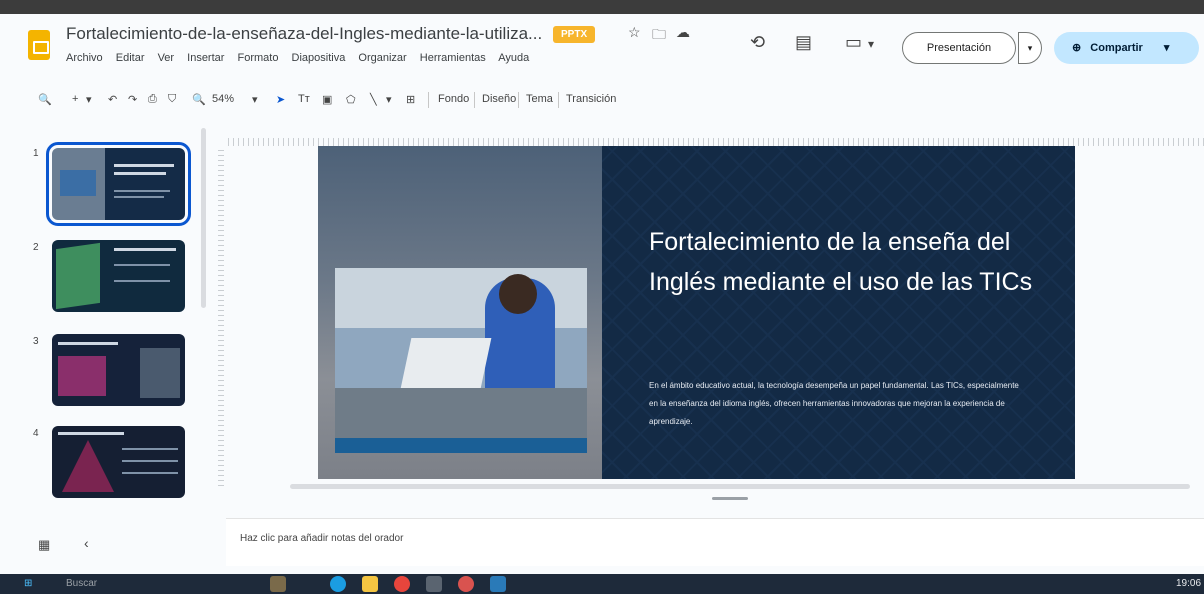 This screenshot has width=1204, height=594. Describe the element at coordinates (44, 545) in the screenshot. I see `grid-view-icon: ▦` at that location.